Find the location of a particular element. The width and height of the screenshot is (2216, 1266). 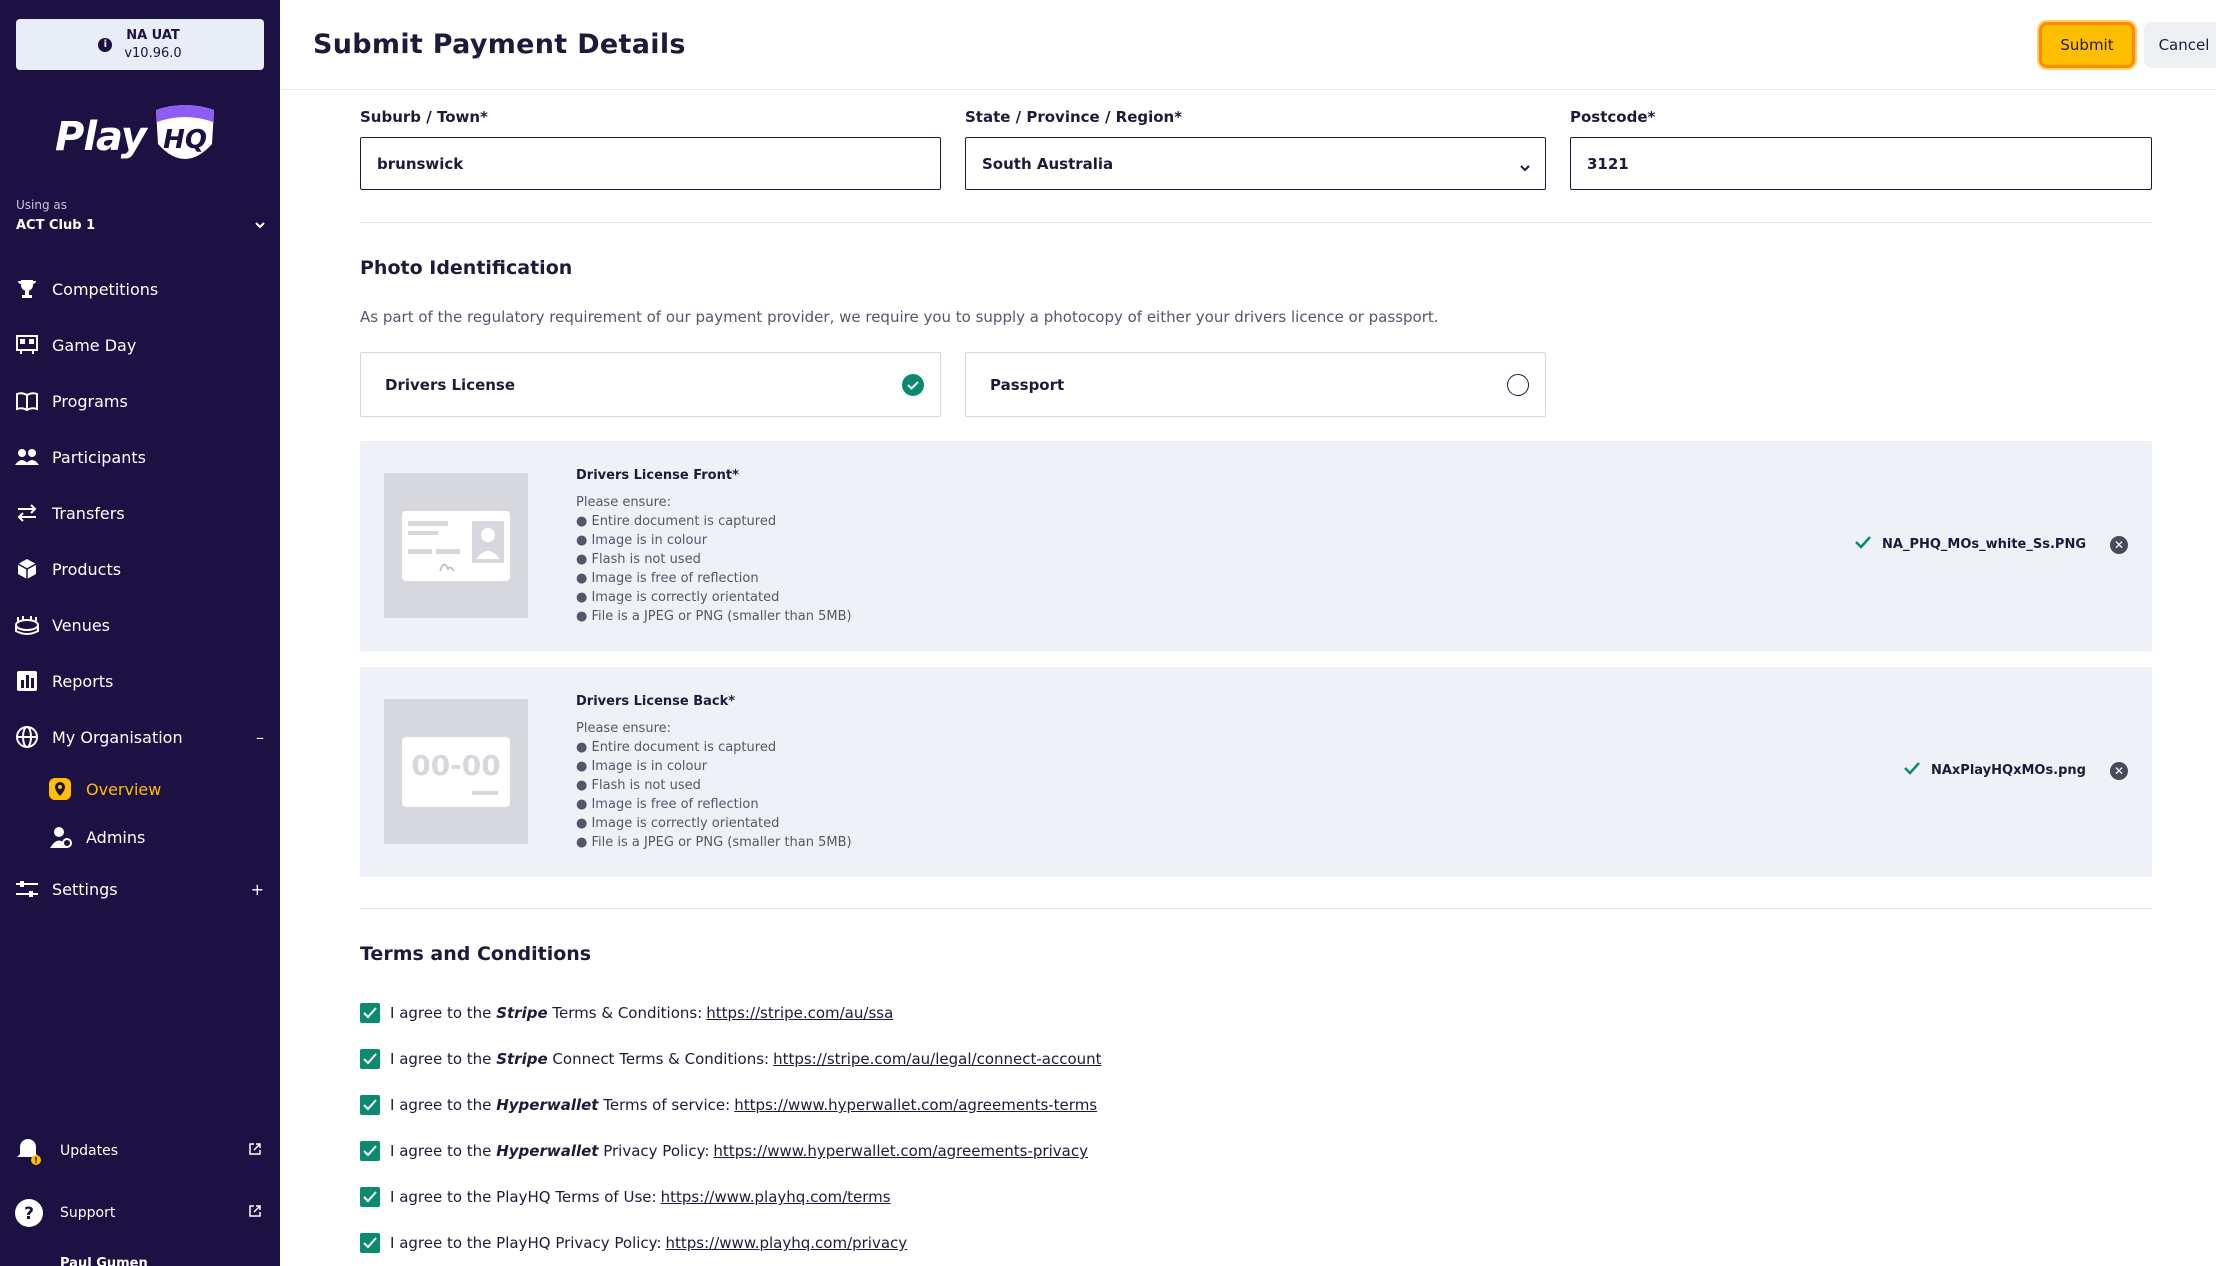

terms-title: Terms and Conditions is located at coordinates (476, 954).